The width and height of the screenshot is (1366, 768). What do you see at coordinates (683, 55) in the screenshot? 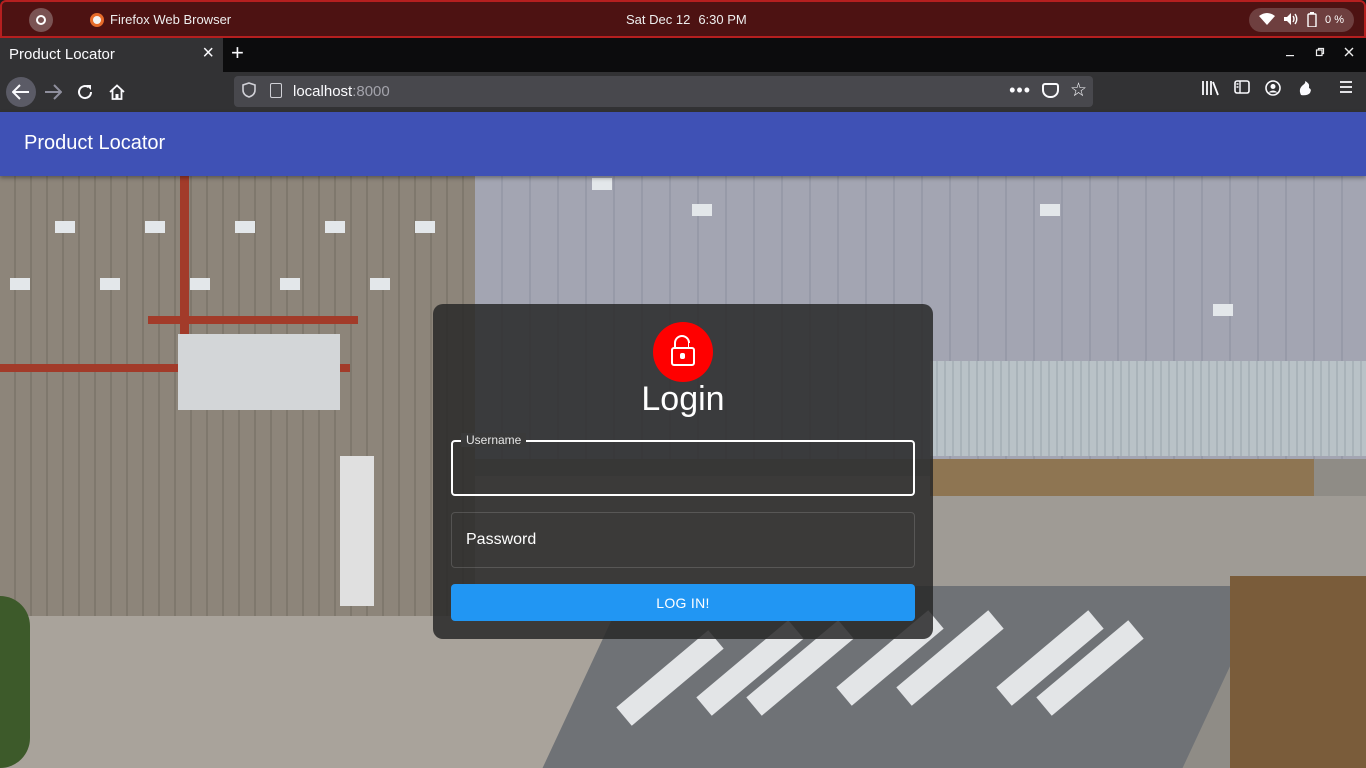
I see `tab-strip: Product Locator × +` at bounding box center [683, 55].